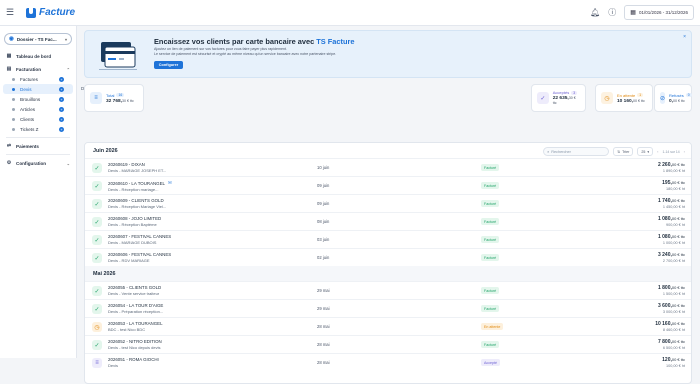 This screenshot has width=700, height=384. I want to click on pager-text: 1-14 sur 14, so click(671, 151).